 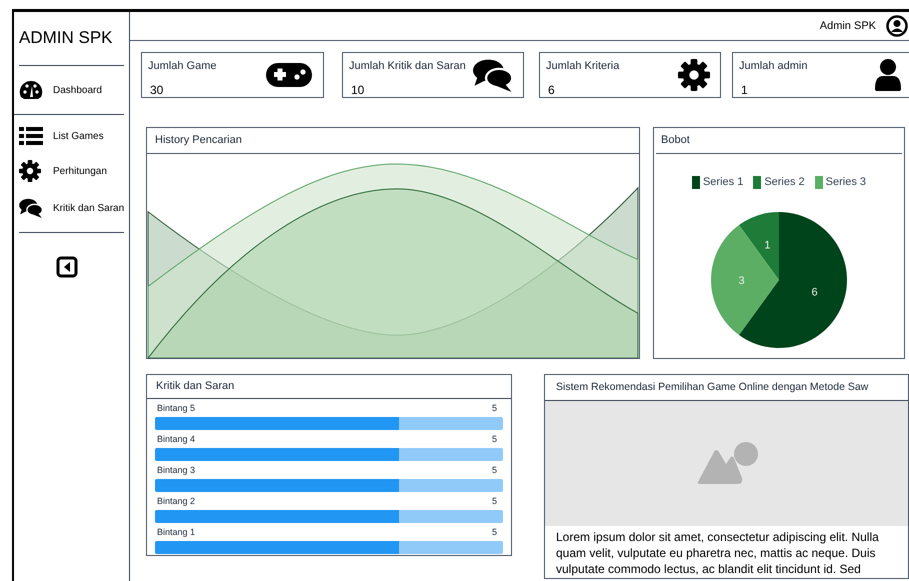 What do you see at coordinates (815, 292) in the screenshot?
I see `slice-label: 6` at bounding box center [815, 292].